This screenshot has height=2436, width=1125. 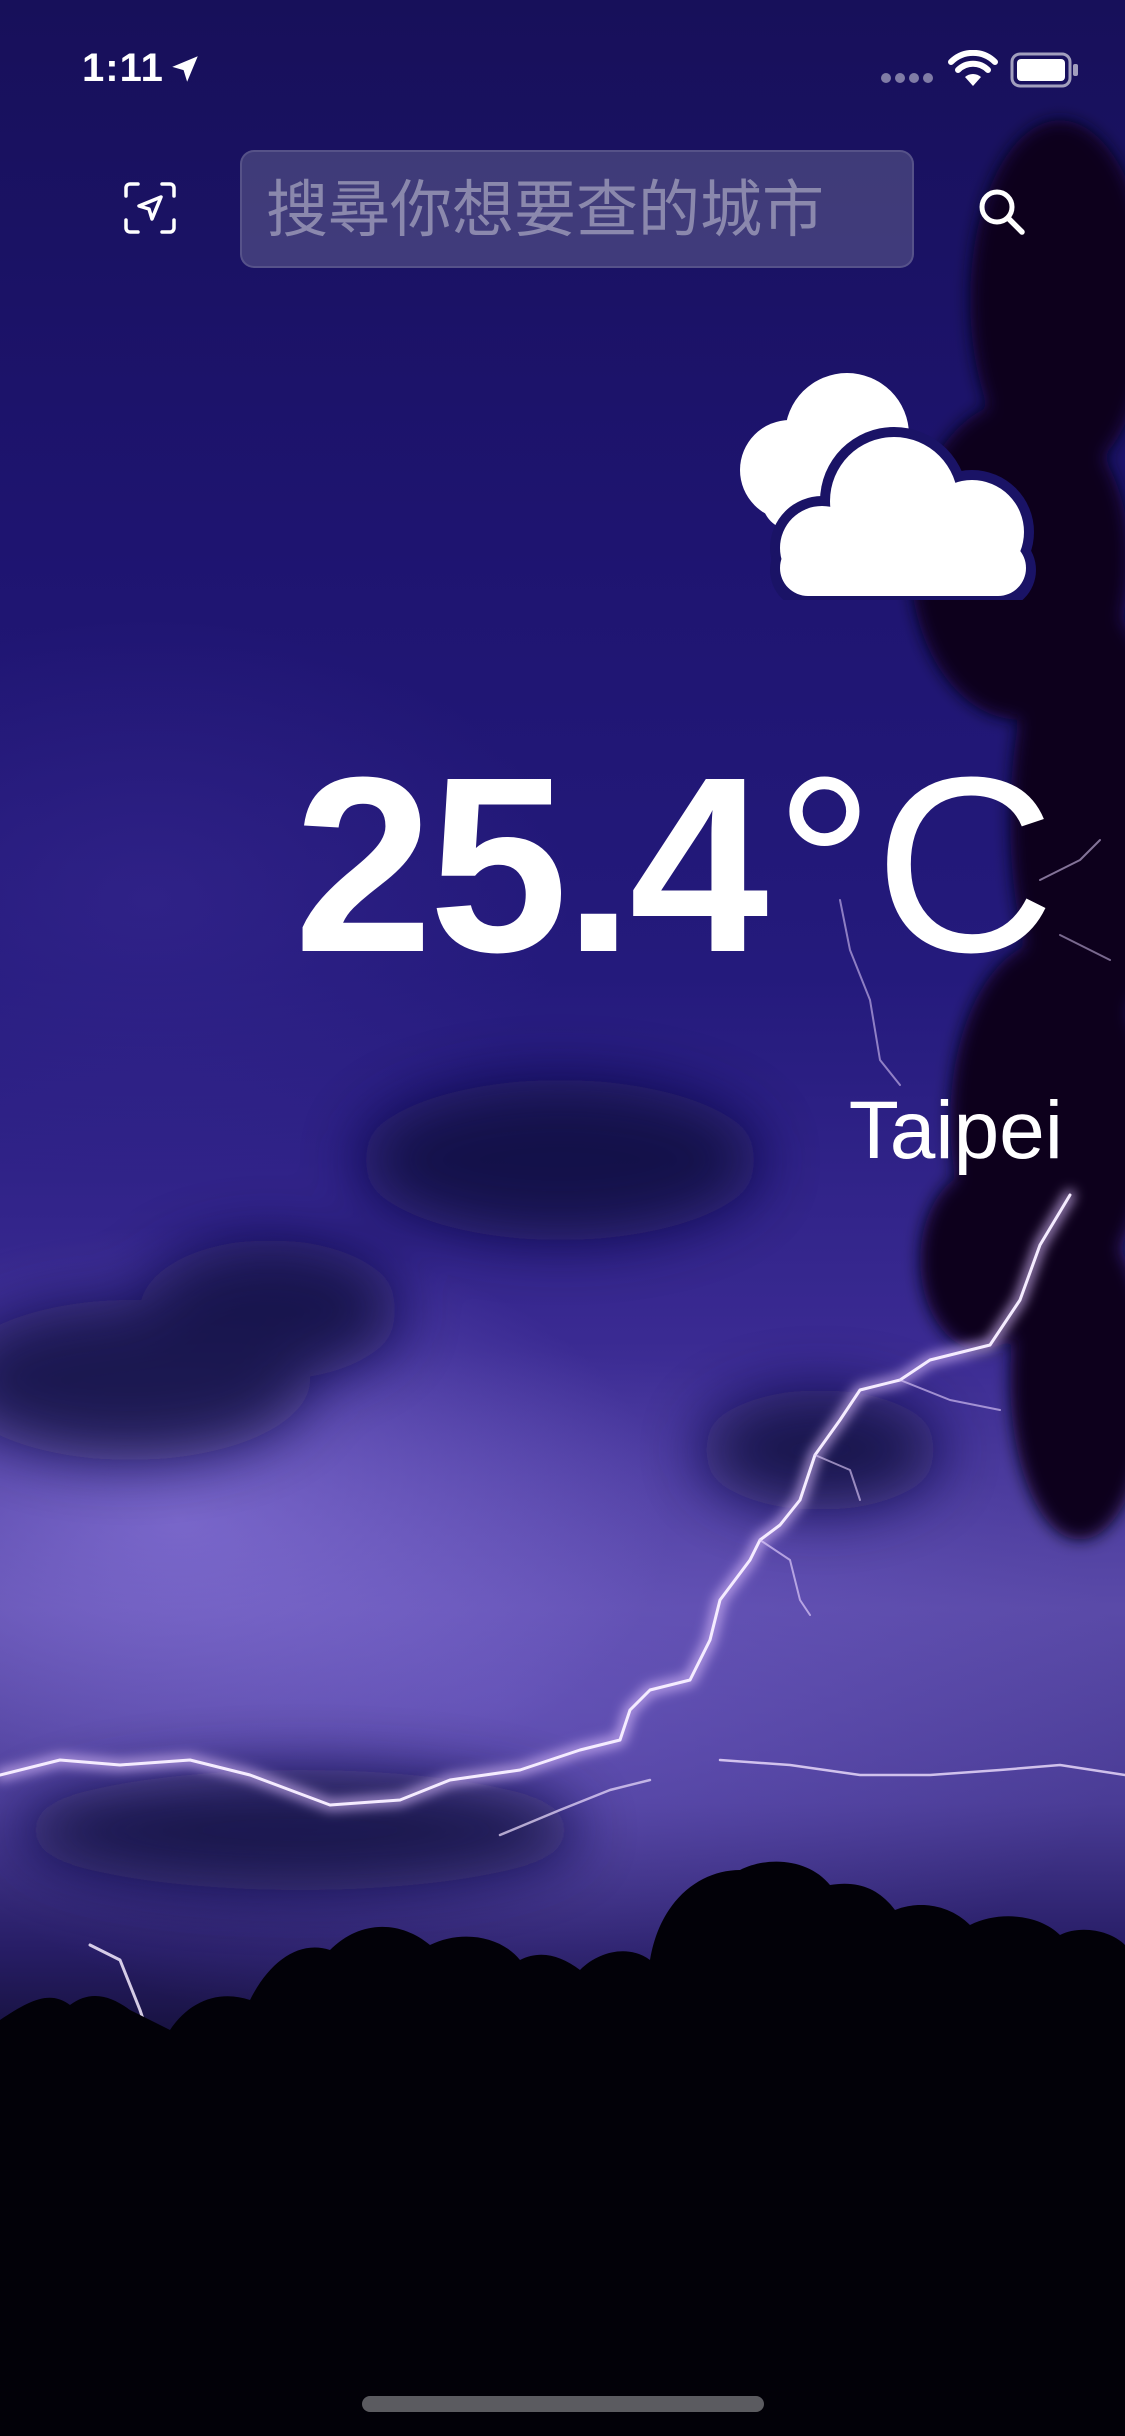 I want to click on battery-icon, so click(x=1044, y=70).